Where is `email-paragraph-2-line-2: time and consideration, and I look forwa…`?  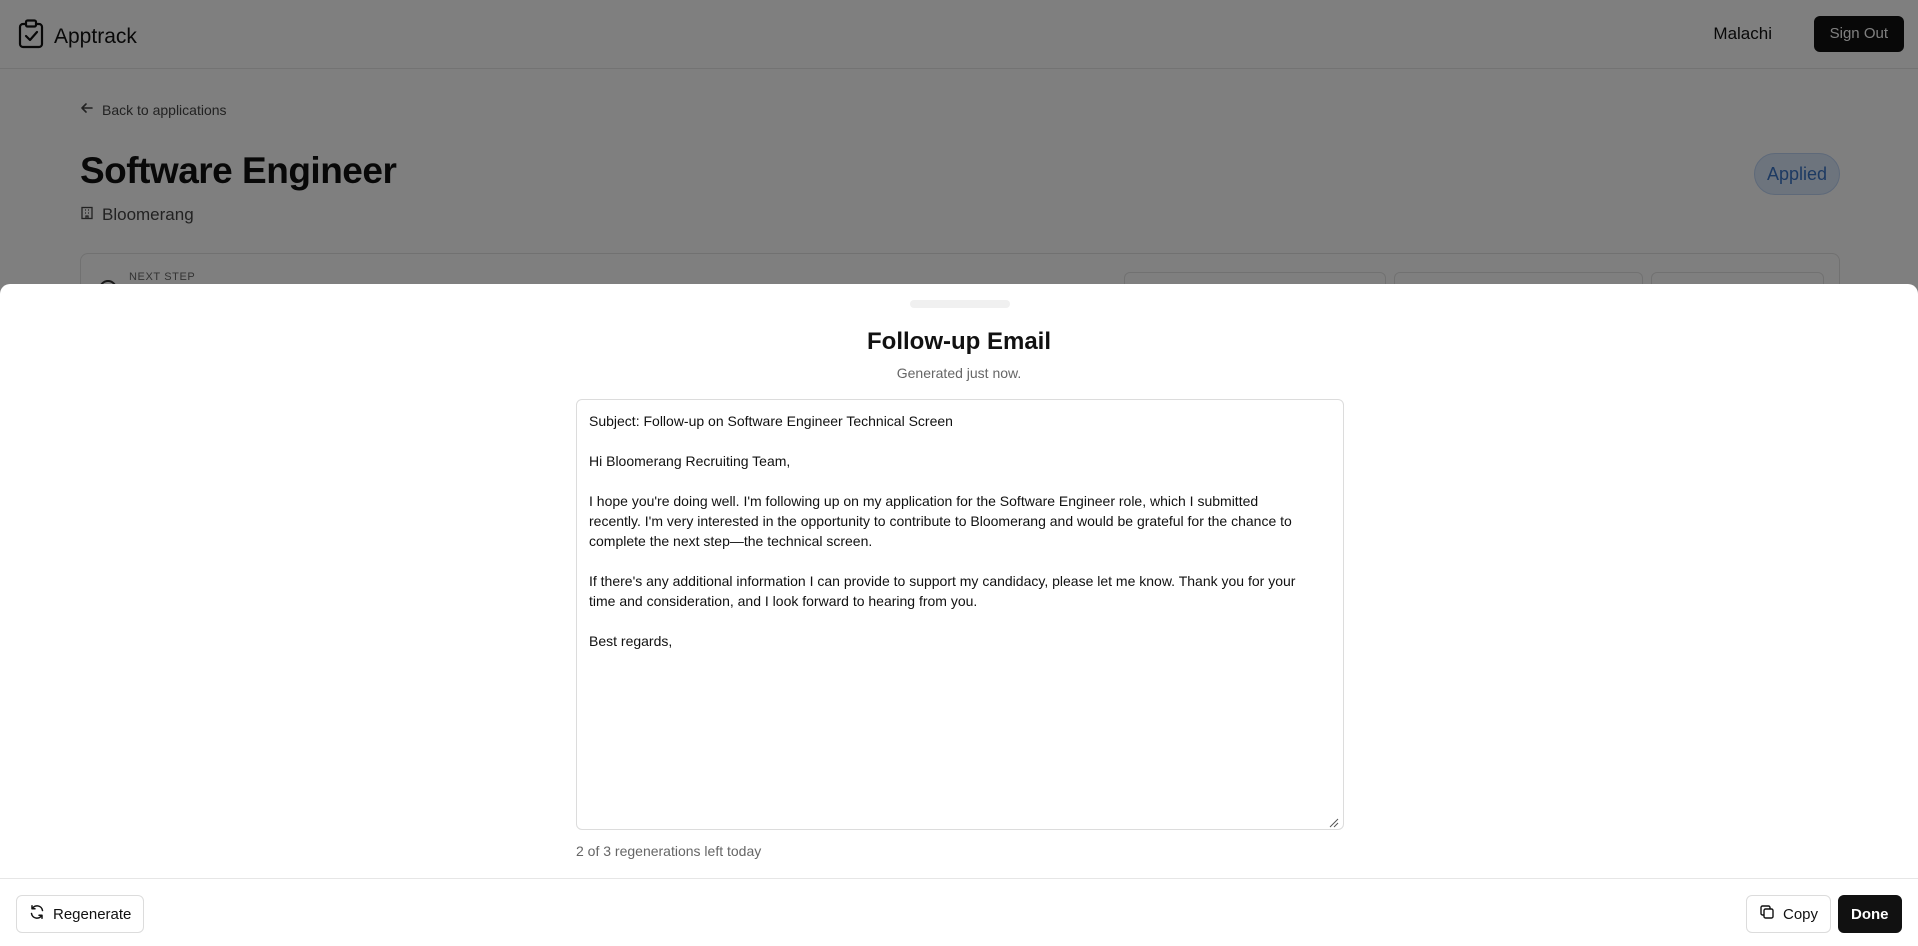 email-paragraph-2-line-2: time and consideration, and I look forwa… is located at coordinates (783, 601).